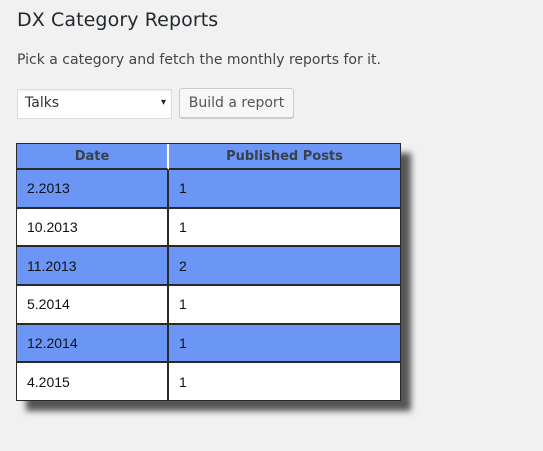 This screenshot has width=543, height=451. I want to click on table-row: 5.2014 1, so click(208, 305).